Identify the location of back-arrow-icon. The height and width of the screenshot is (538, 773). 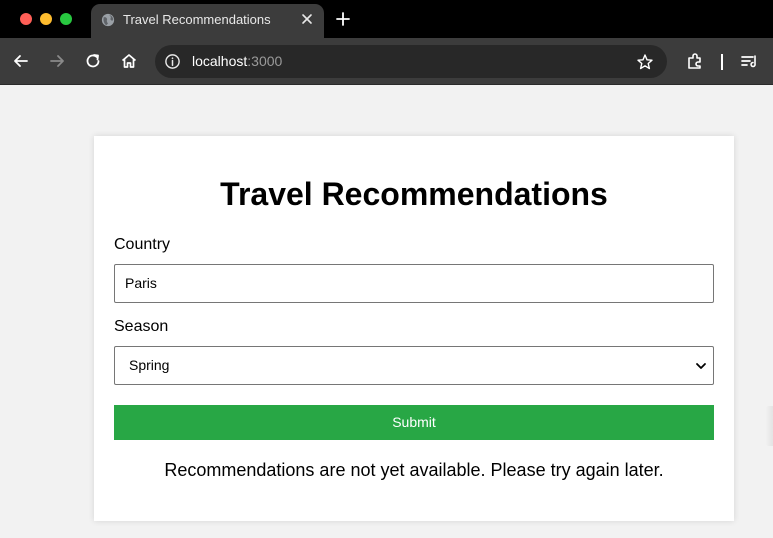
(21, 61).